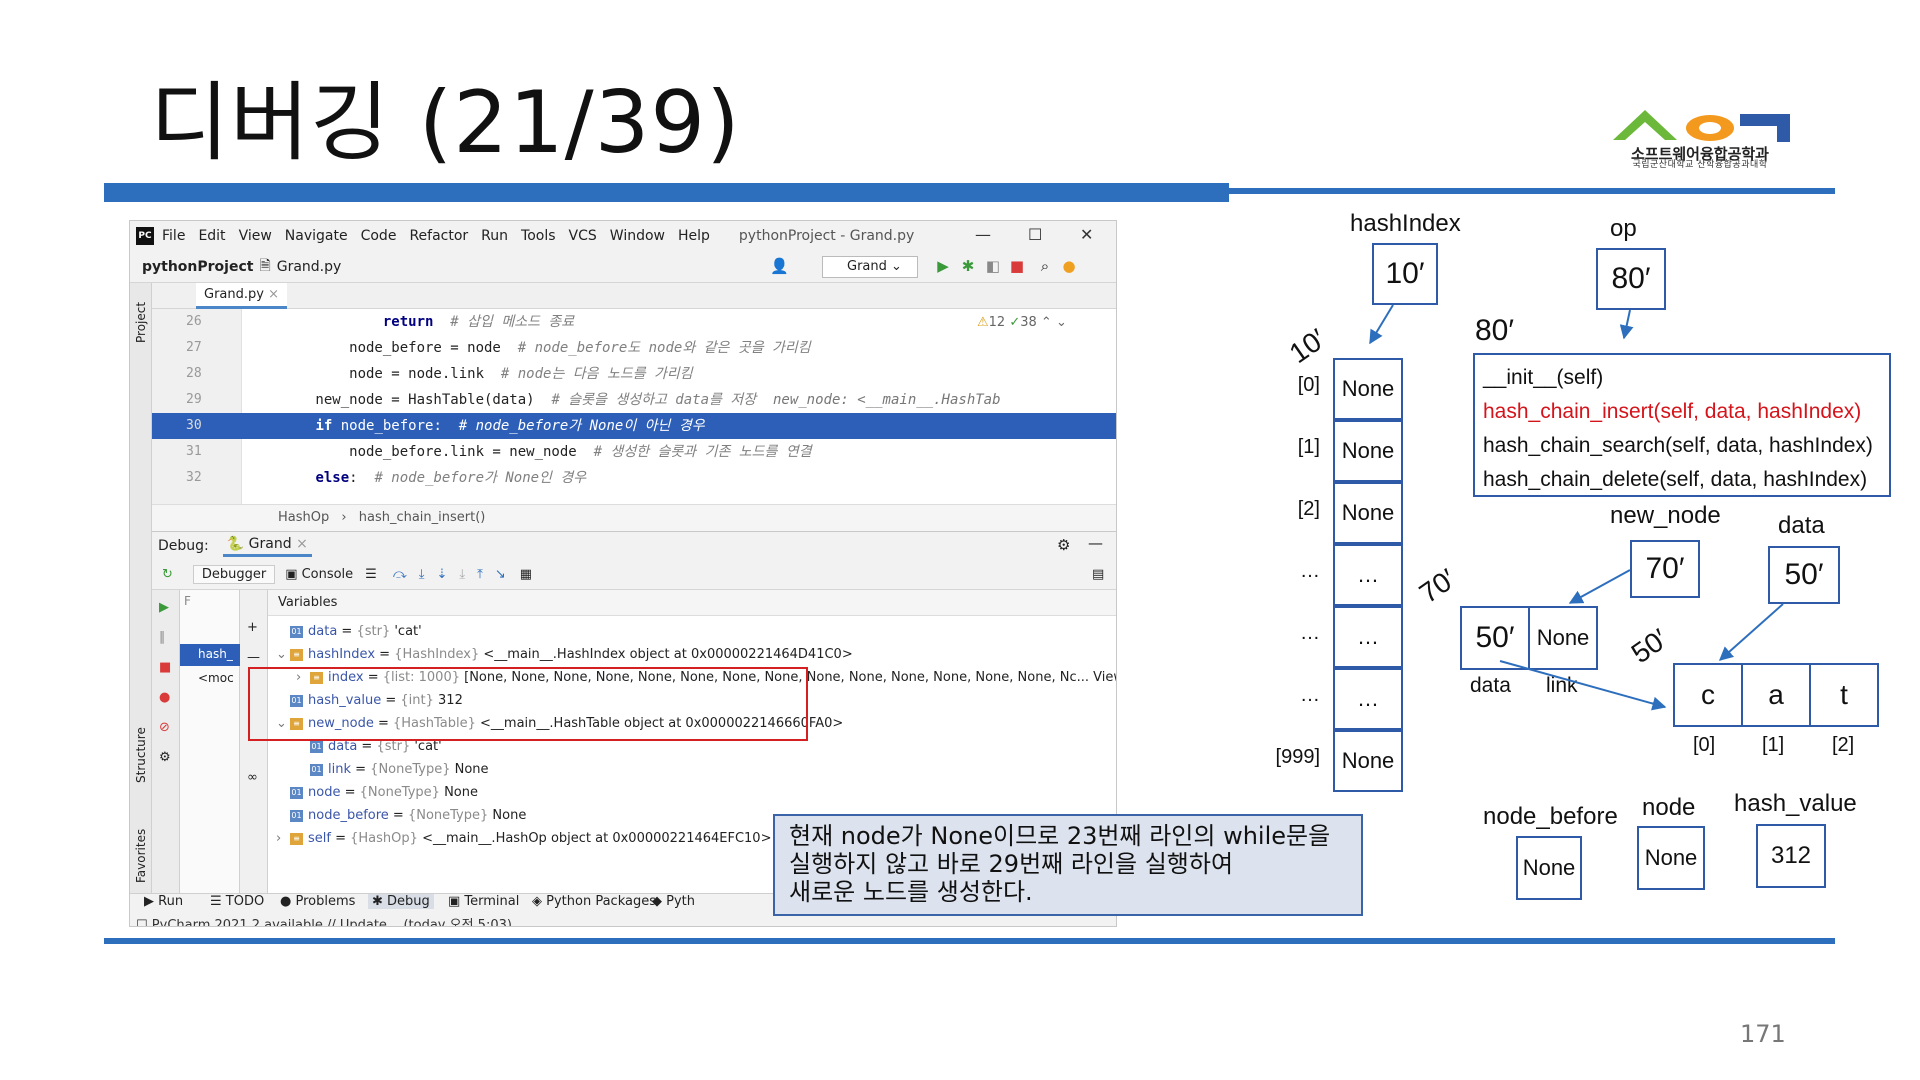 Image resolution: width=1920 pixels, height=1080 pixels. Describe the element at coordinates (1381, 324) in the screenshot. I see `arrow-hashindex-to-table` at that location.